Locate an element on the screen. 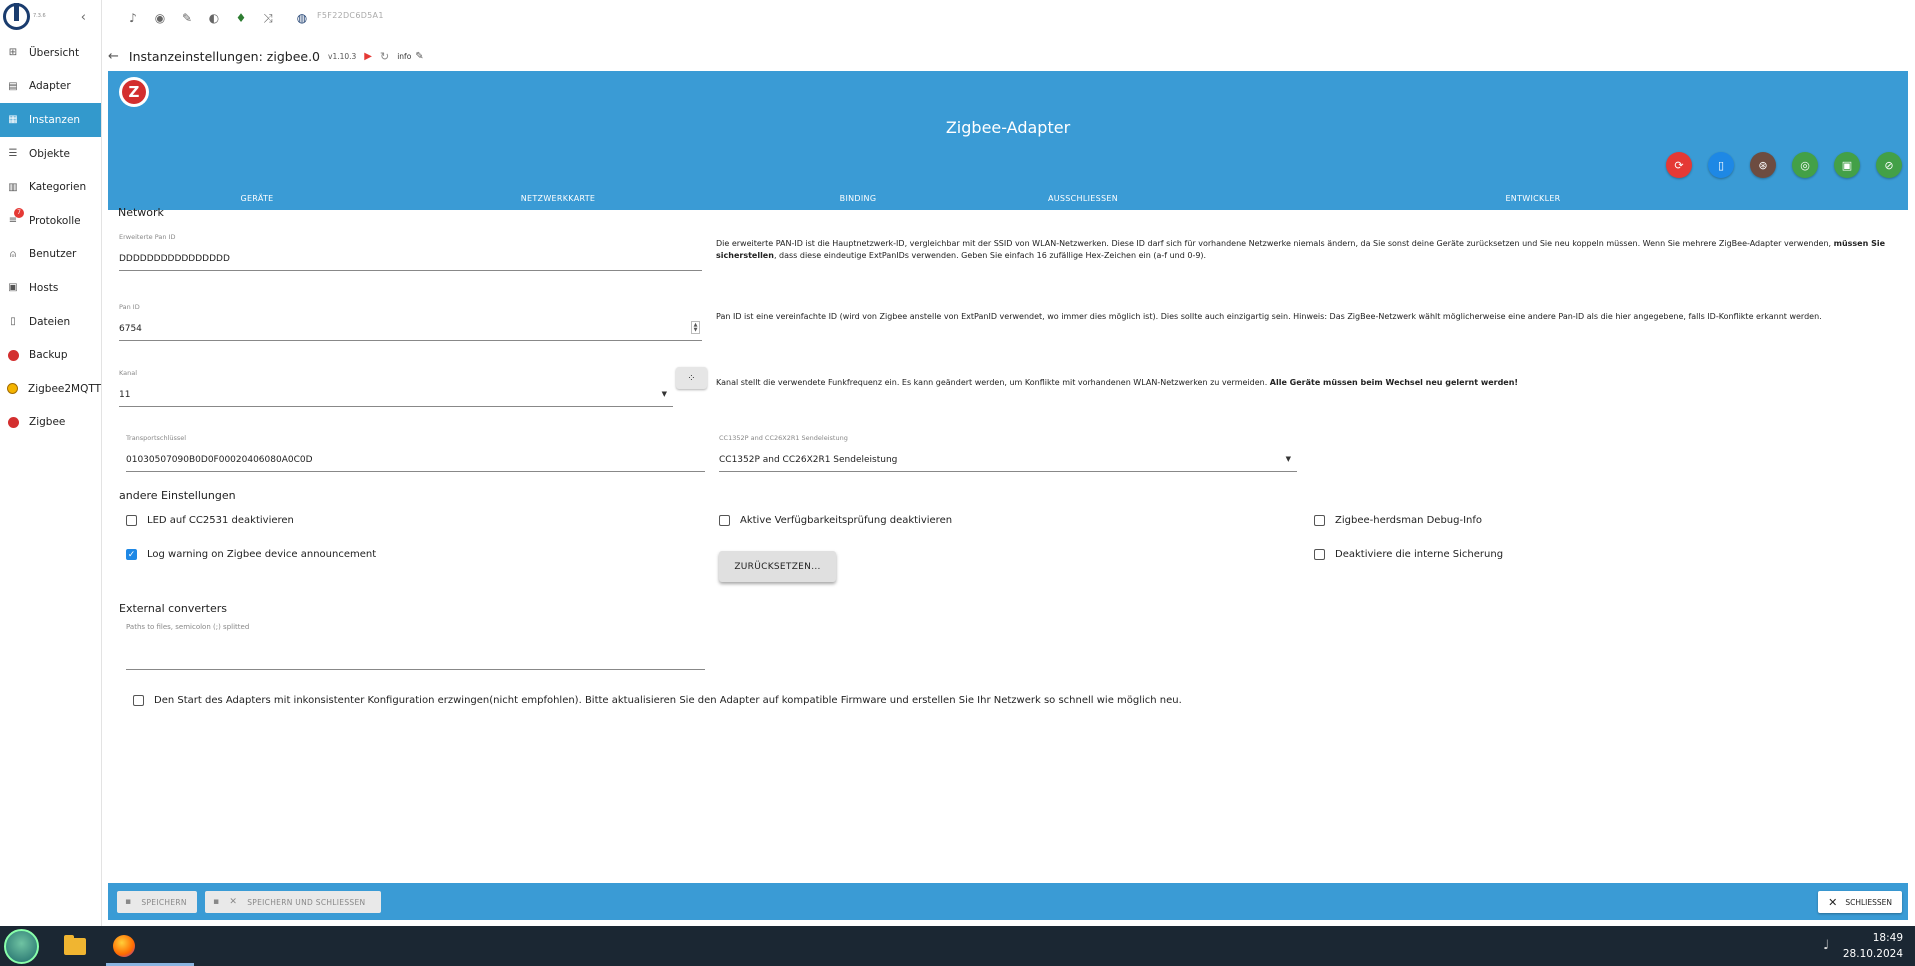  disable-backup-checkbox: Deaktiviere die interne Sicherung is located at coordinates (1408, 554).